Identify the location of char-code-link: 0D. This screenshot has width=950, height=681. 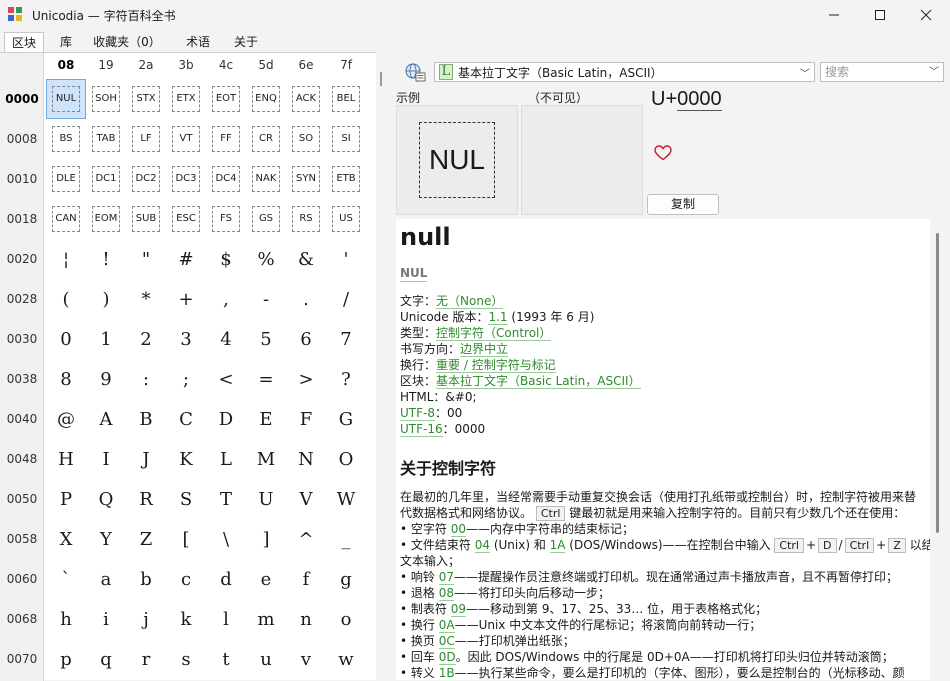
(447, 657).